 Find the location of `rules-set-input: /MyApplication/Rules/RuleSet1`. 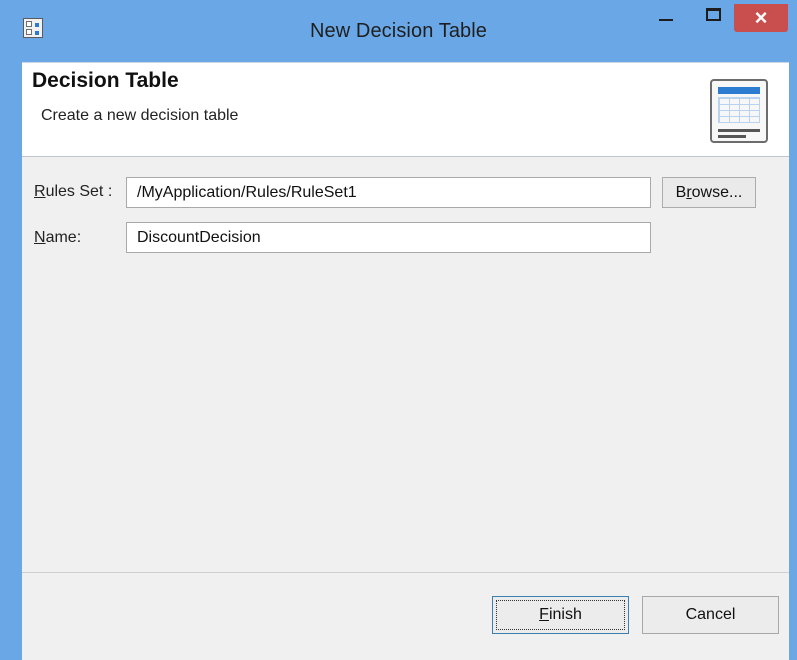

rules-set-input: /MyApplication/Rules/RuleSet1 is located at coordinates (388, 192).